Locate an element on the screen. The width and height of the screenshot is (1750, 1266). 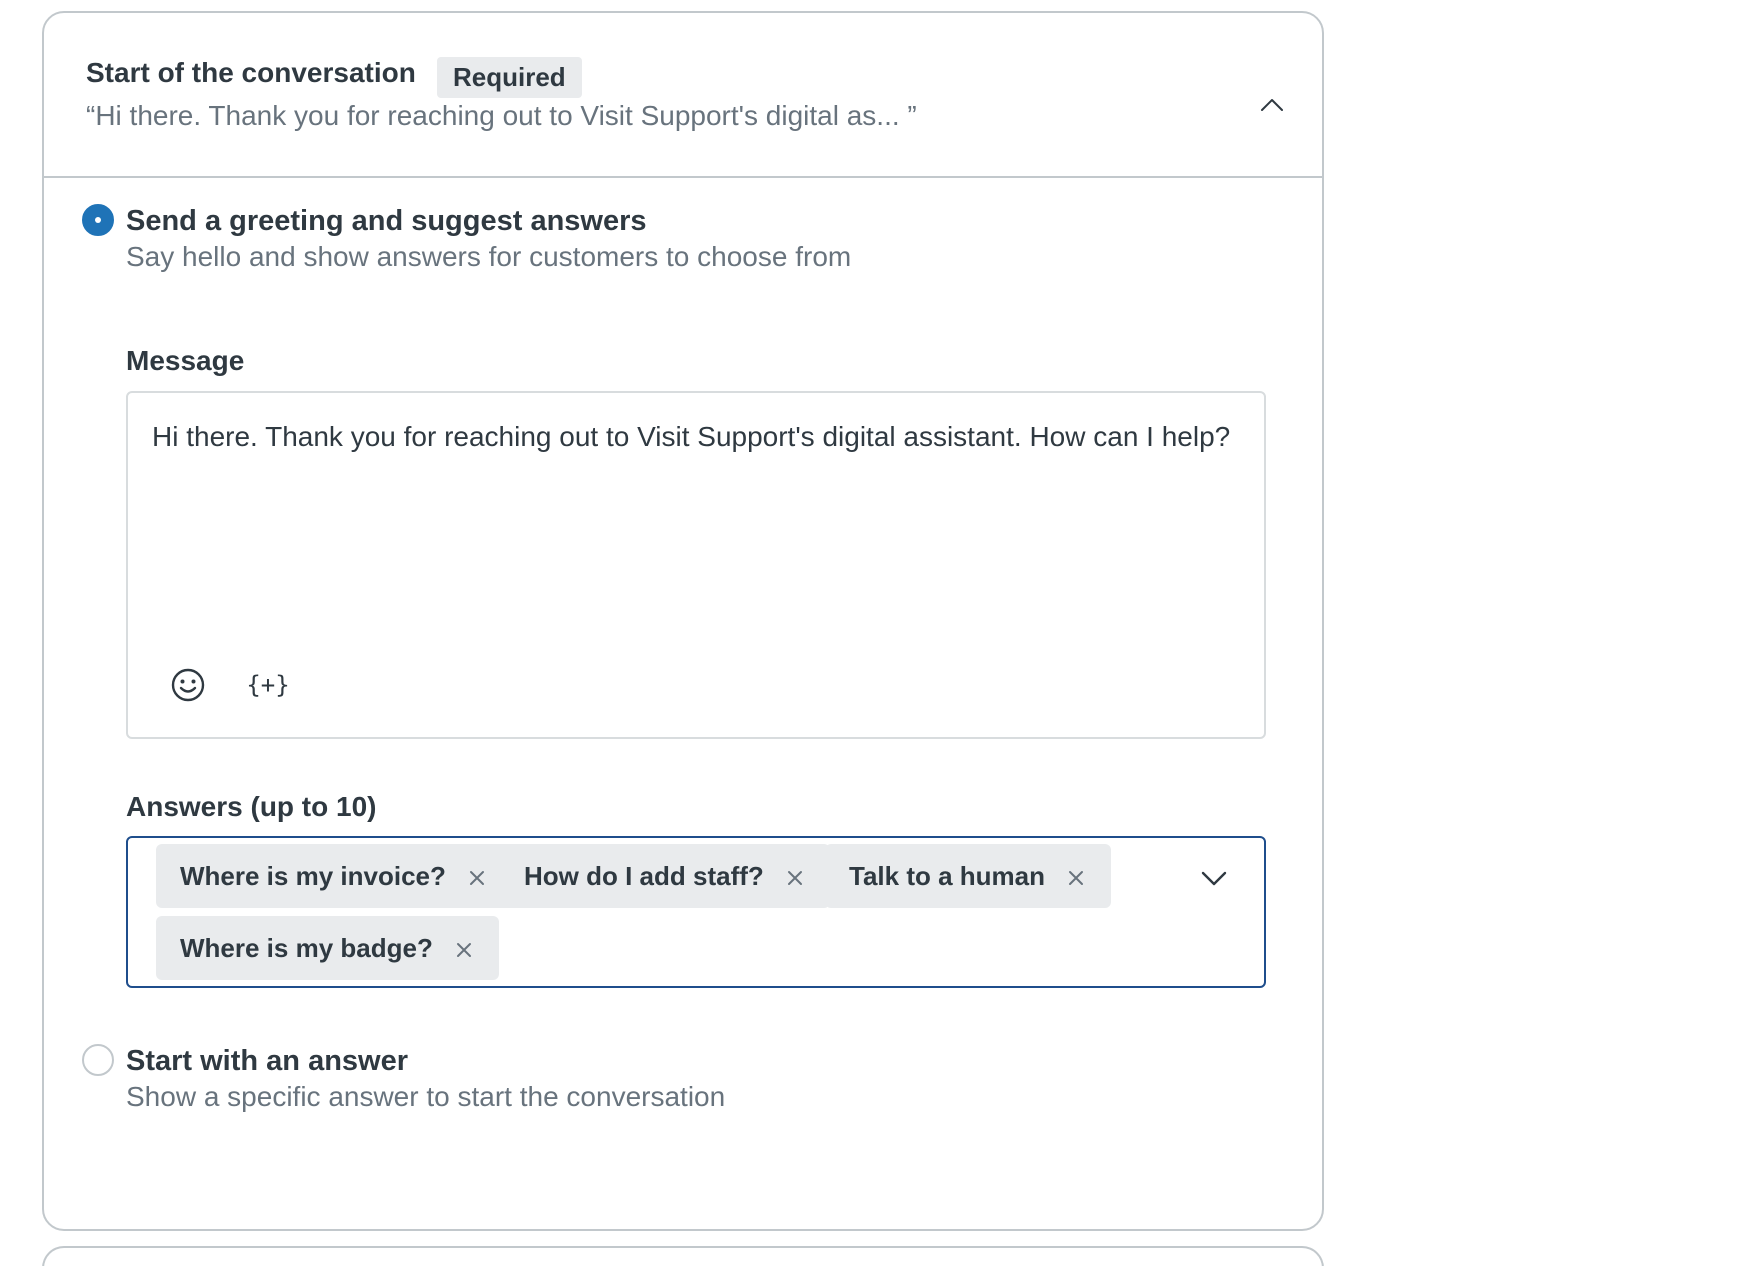
answer-tag: How do I add staff? is located at coordinates (665, 876).